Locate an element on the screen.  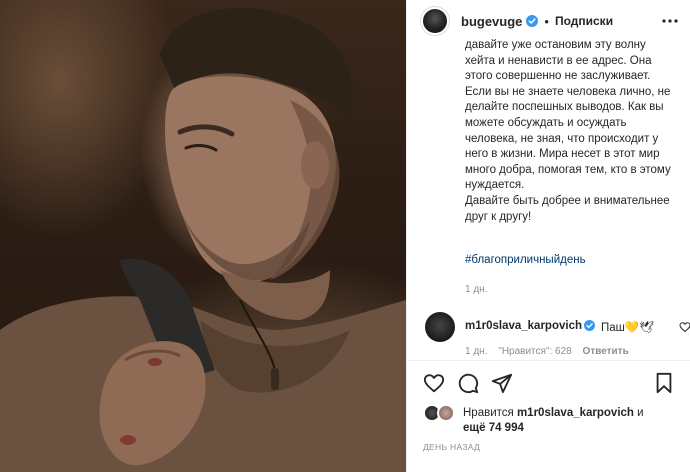
commenter-username: m1r0slava_karpovich is located at coordinates (523, 326).